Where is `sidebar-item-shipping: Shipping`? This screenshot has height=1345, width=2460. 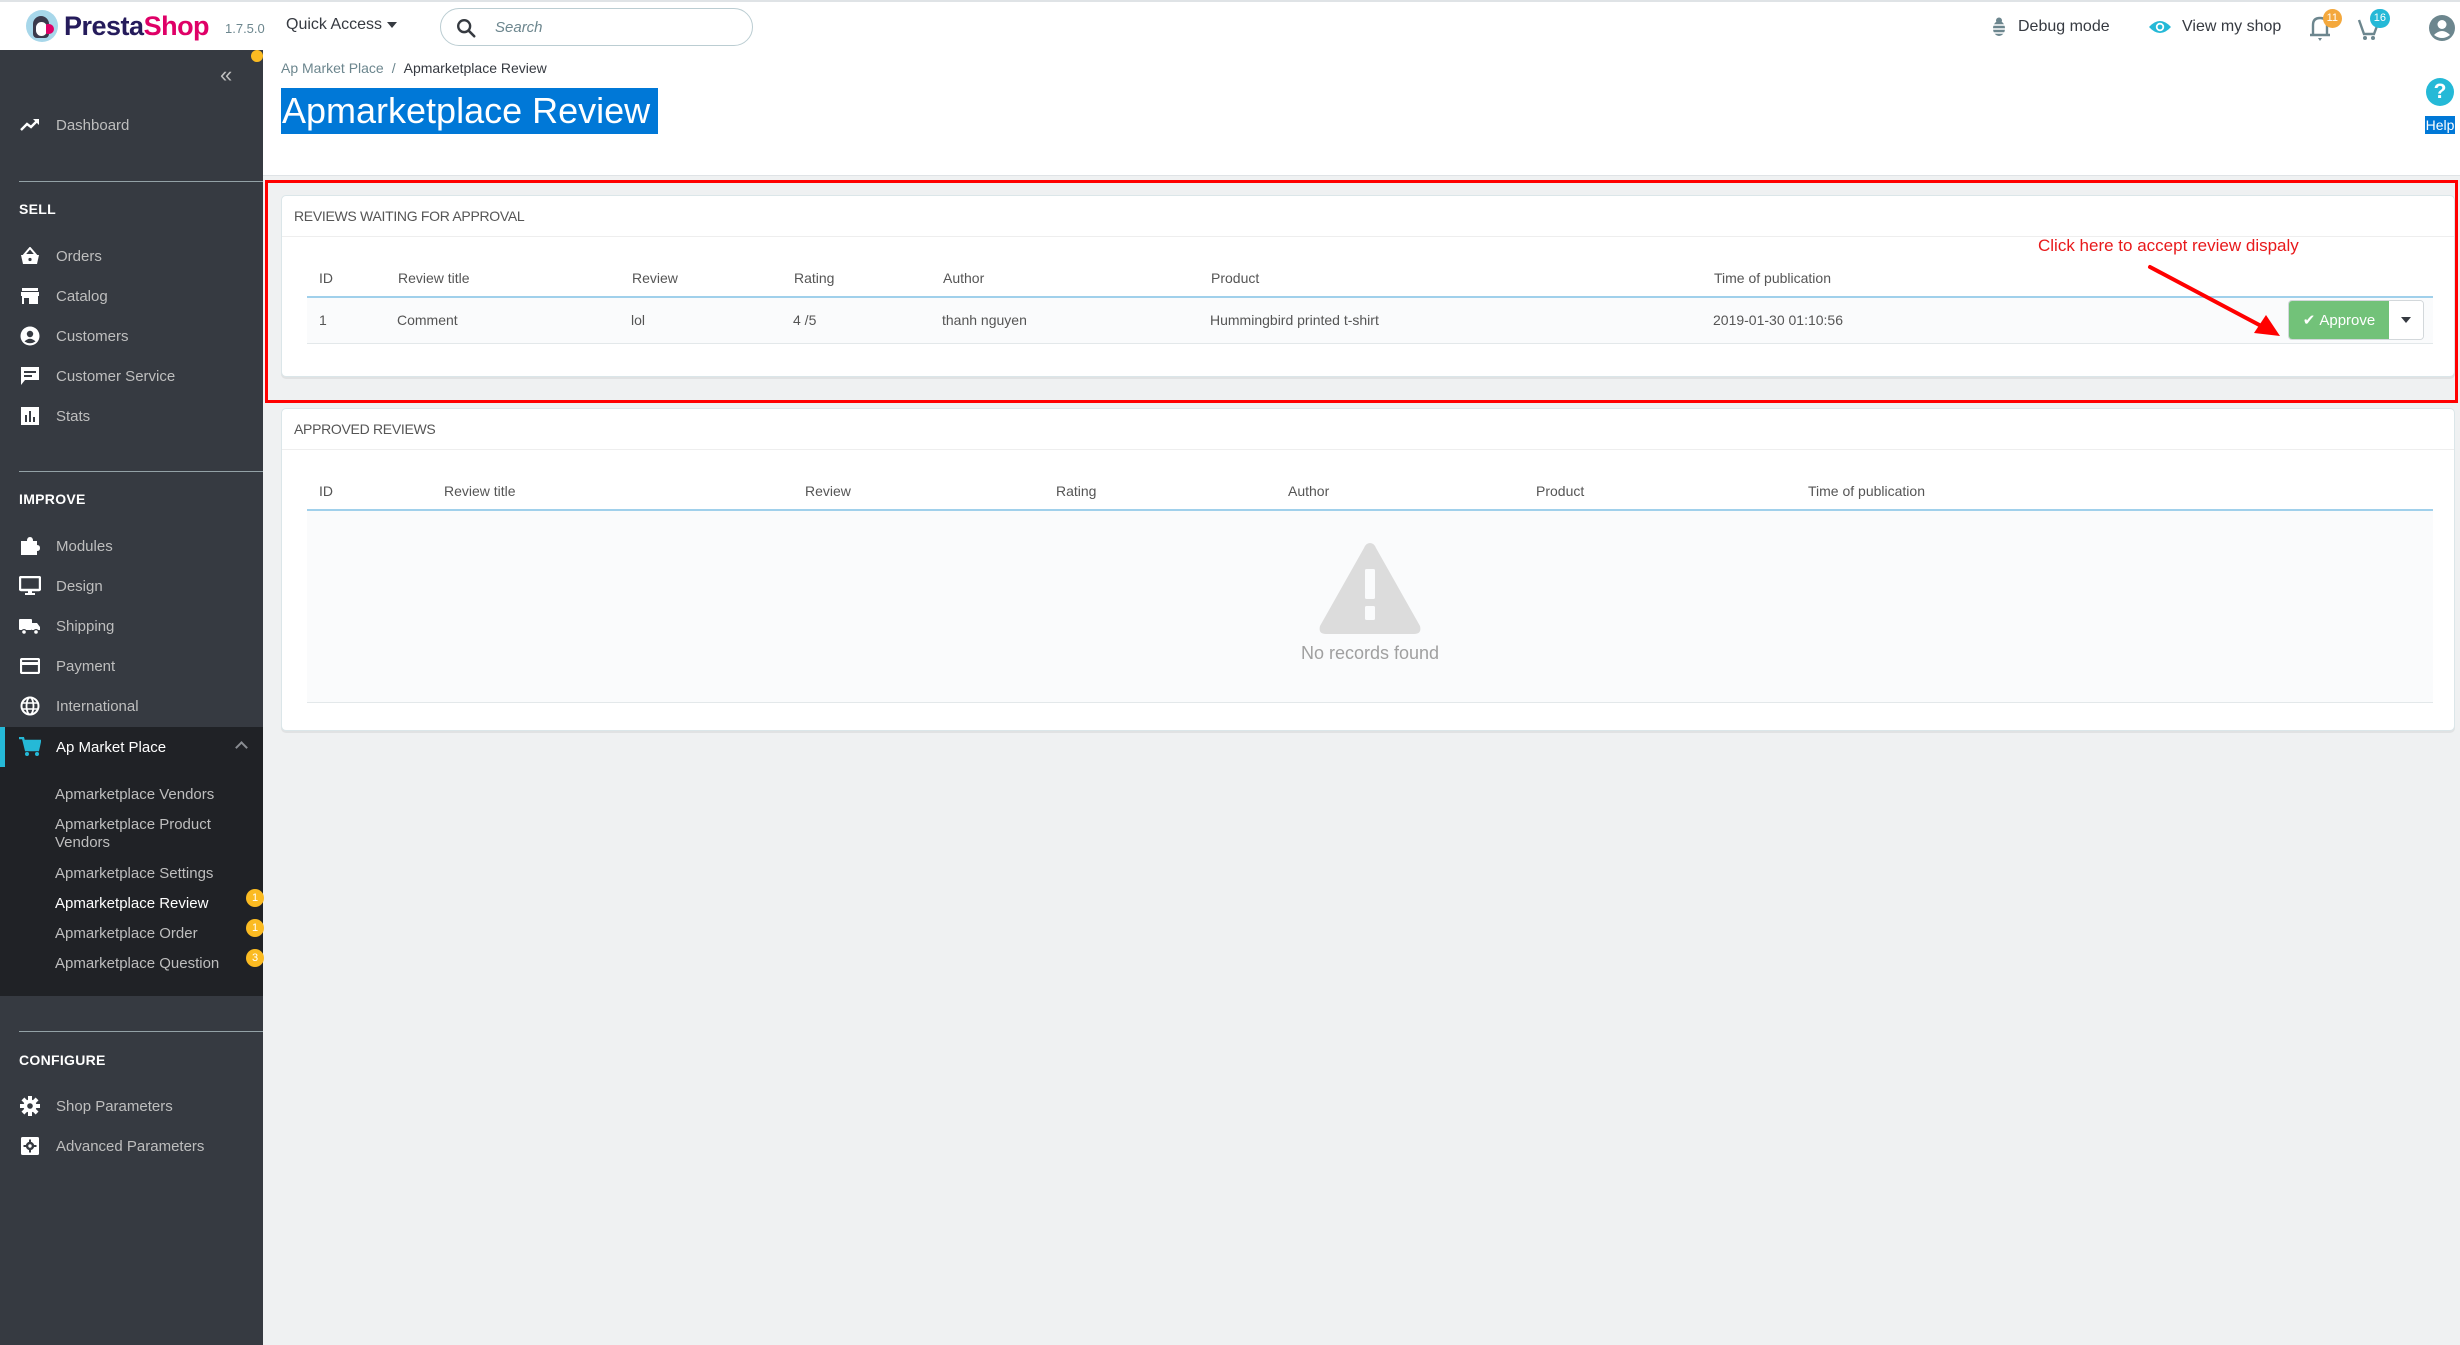 sidebar-item-shipping: Shipping is located at coordinates (131, 626).